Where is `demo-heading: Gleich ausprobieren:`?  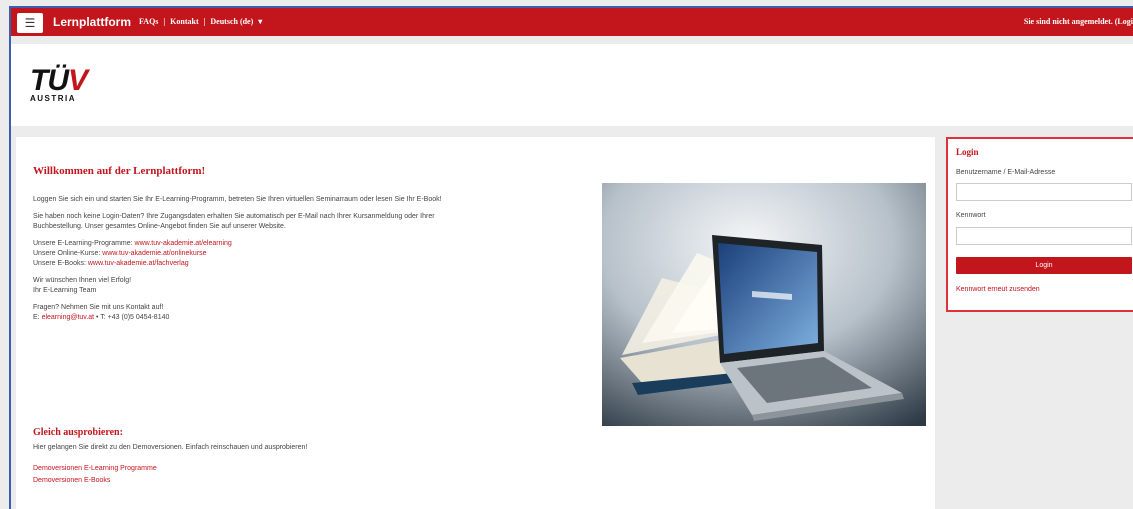 demo-heading: Gleich ausprobieren: is located at coordinates (78, 432).